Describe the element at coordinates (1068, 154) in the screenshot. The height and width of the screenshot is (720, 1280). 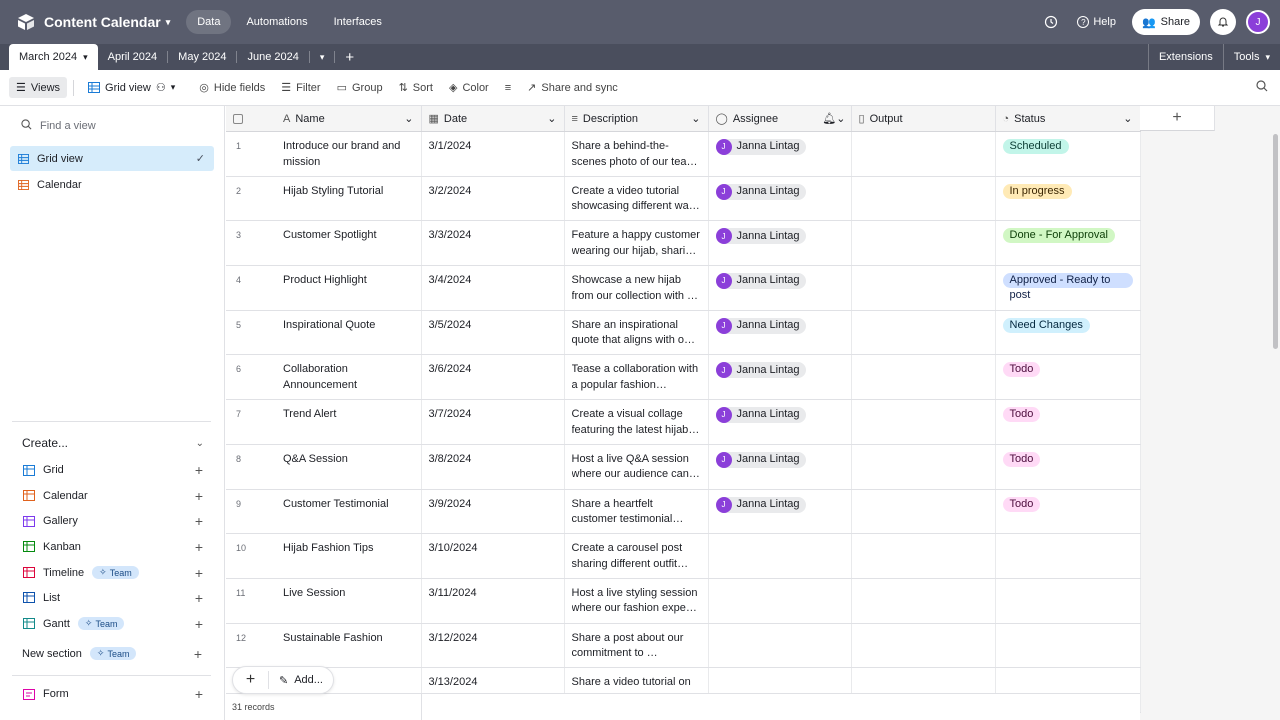
I see `cell-status: Scheduled` at that location.